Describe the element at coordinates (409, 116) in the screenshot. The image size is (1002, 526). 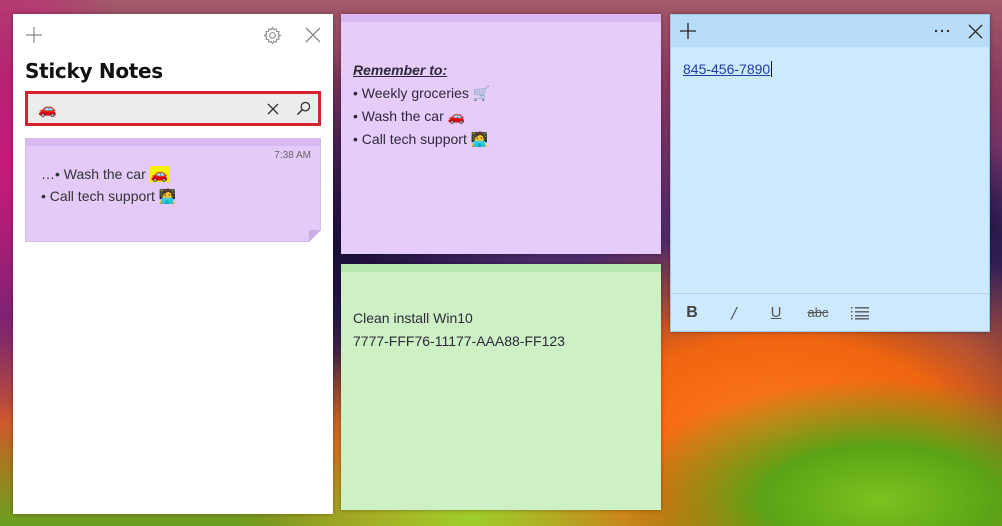
I see `note-list-item: • Wash the car 🚗` at that location.